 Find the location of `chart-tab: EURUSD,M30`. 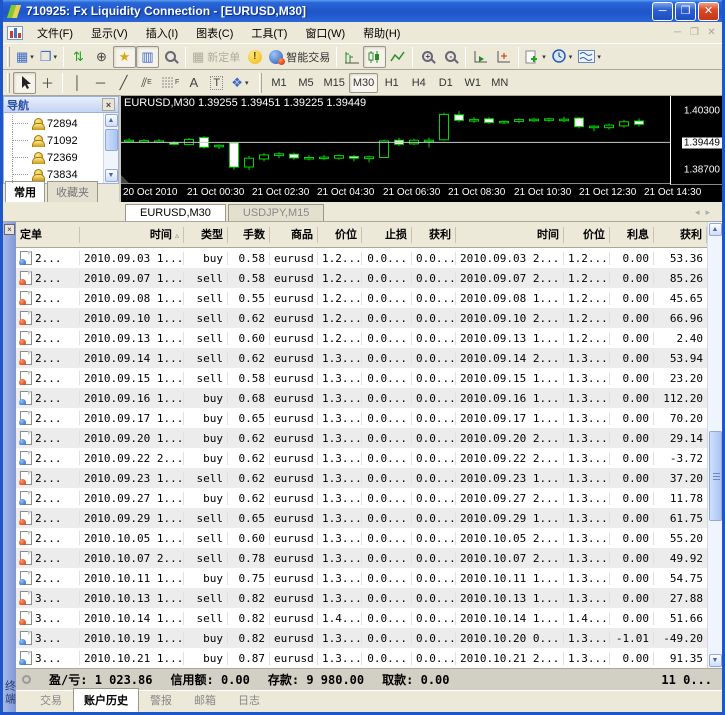

chart-tab: EURUSD,M30 is located at coordinates (175, 212).